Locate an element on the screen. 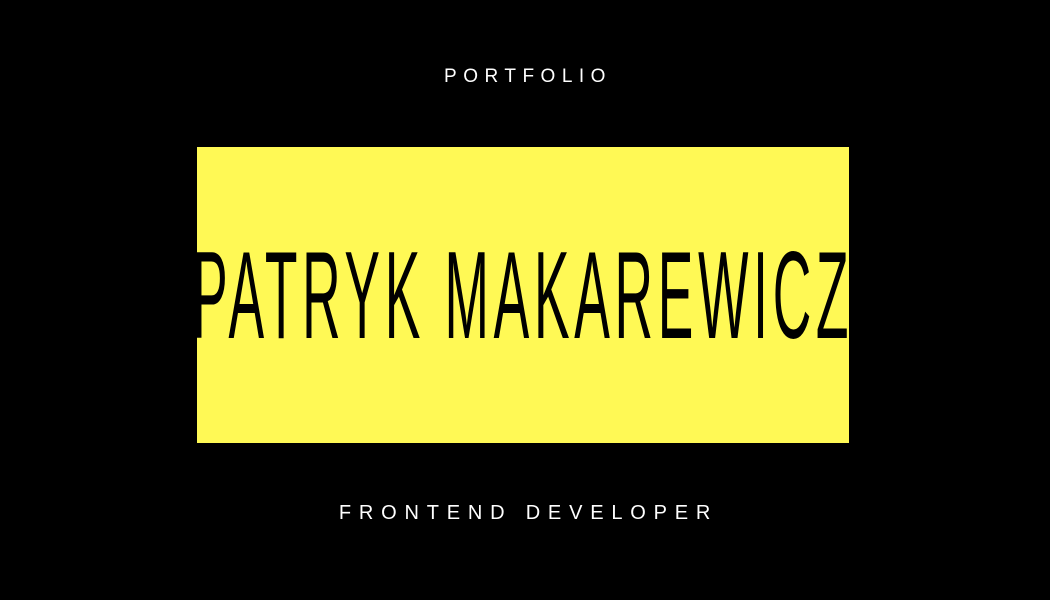 This screenshot has height=600, width=1050. portfolio-label: PORTFOLIO is located at coordinates (528, 76).